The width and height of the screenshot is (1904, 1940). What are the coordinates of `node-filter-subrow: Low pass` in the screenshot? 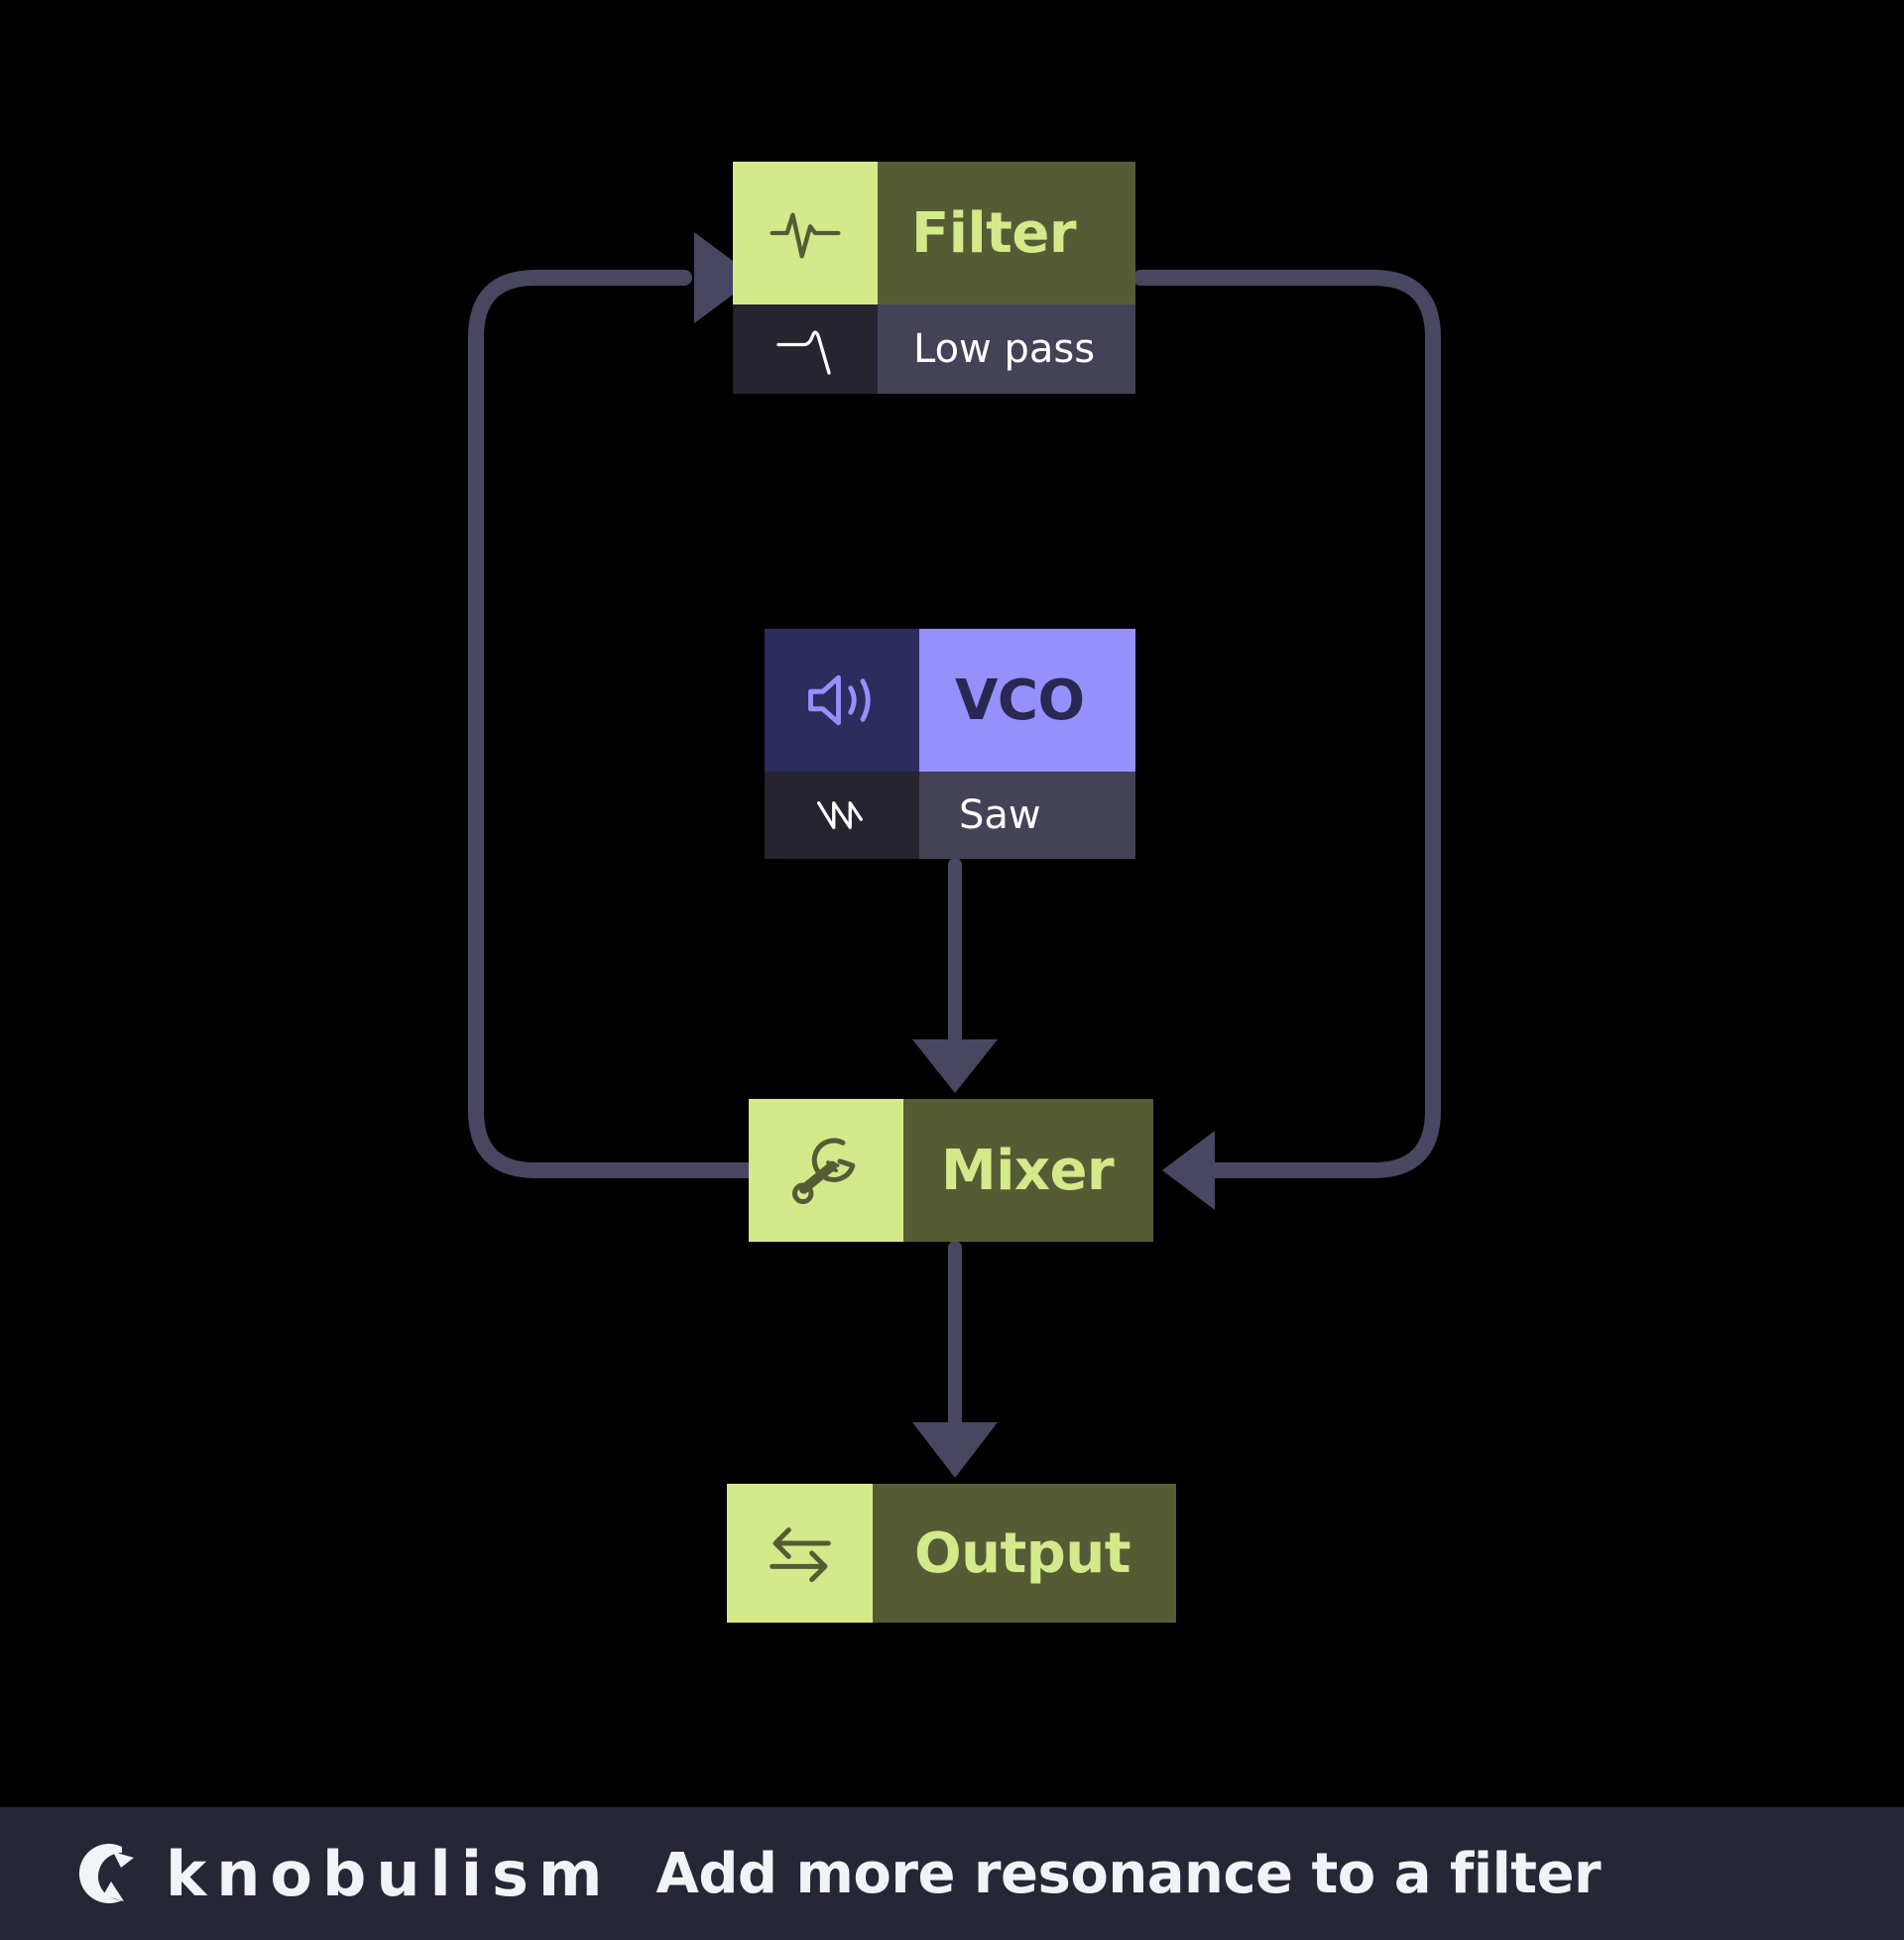 It's located at (934, 349).